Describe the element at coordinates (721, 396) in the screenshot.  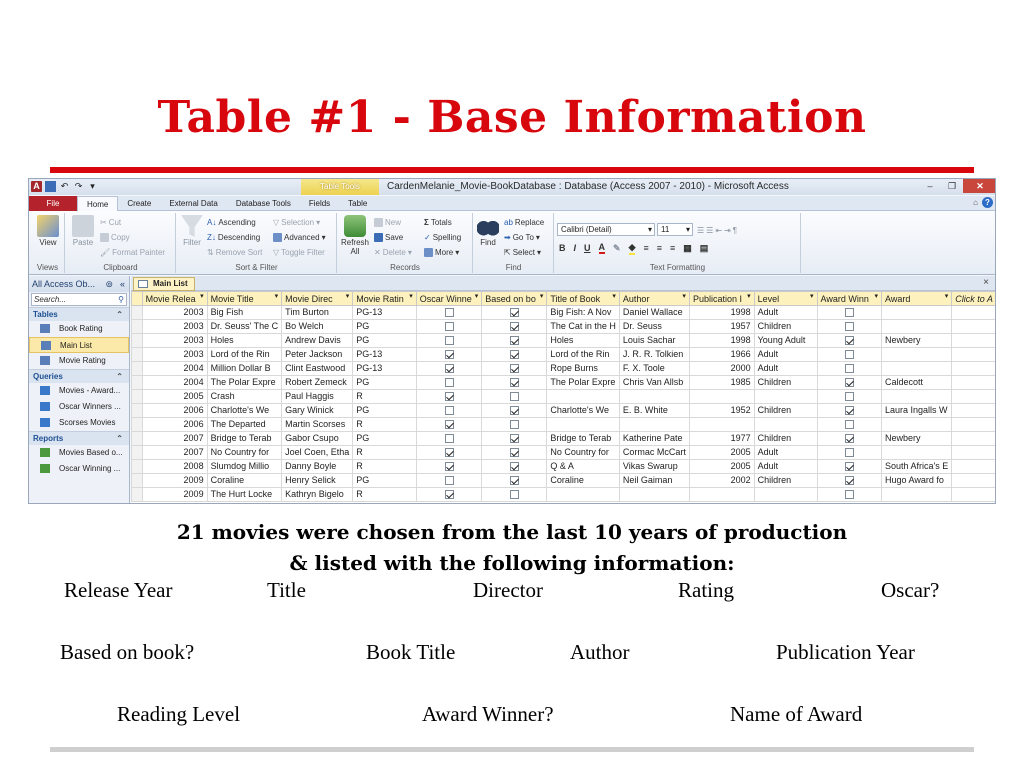
I see `pub-cell` at that location.